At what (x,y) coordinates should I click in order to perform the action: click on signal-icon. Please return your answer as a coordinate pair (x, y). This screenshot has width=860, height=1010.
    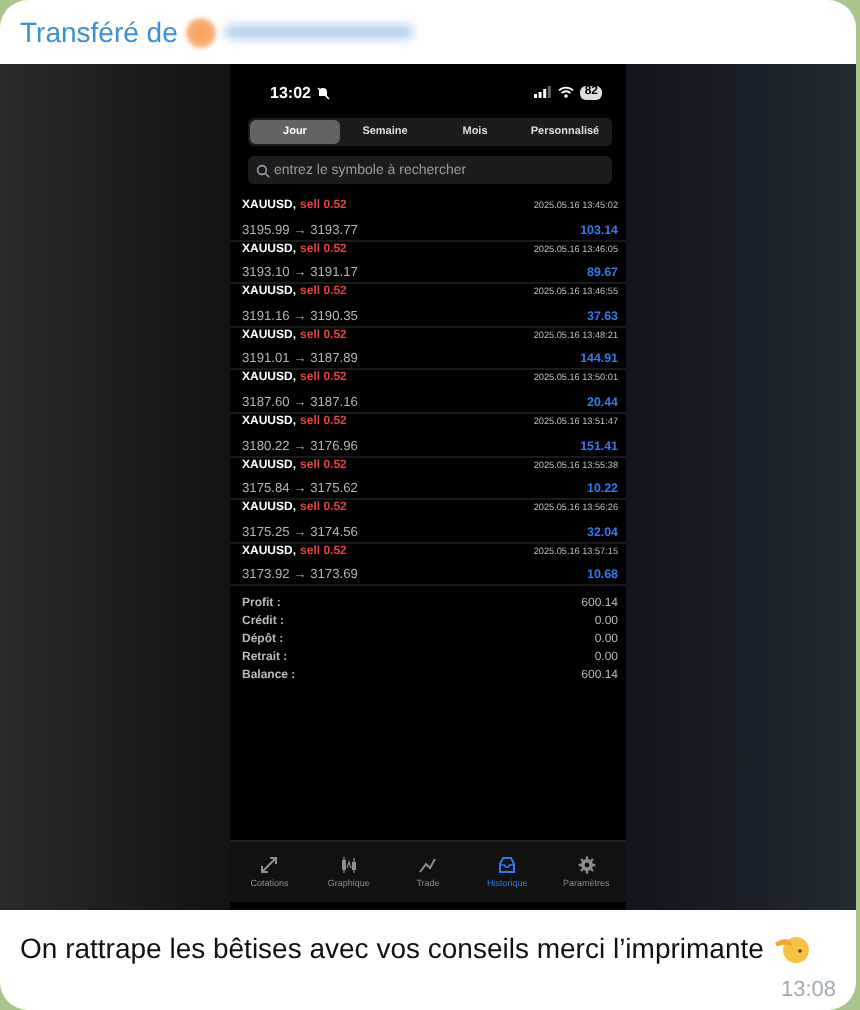
    Looking at the image, I should click on (543, 92).